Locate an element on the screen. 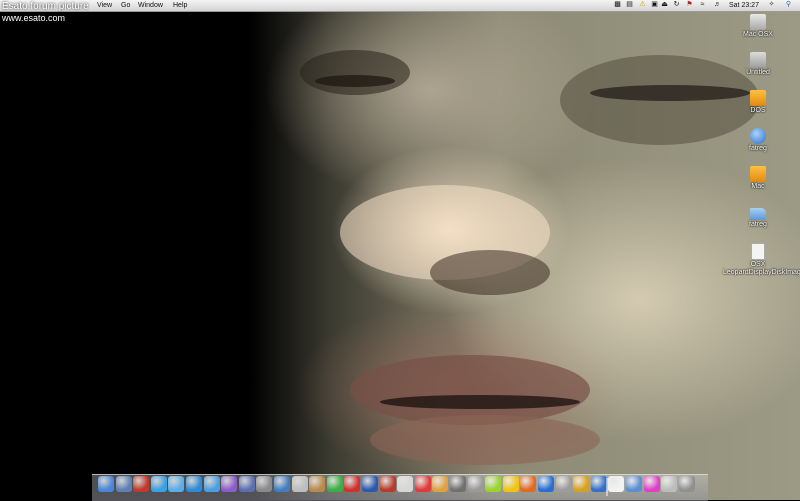 This screenshot has width=800, height=501. menu-view: View is located at coordinates (104, 5).